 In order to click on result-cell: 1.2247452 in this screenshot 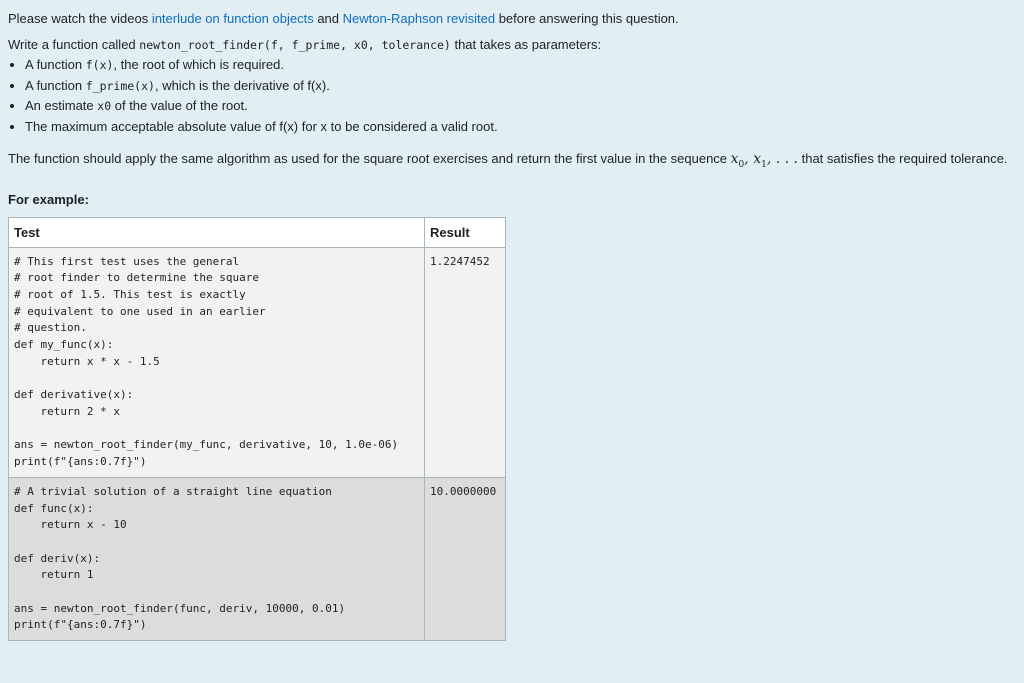, I will do `click(465, 362)`.